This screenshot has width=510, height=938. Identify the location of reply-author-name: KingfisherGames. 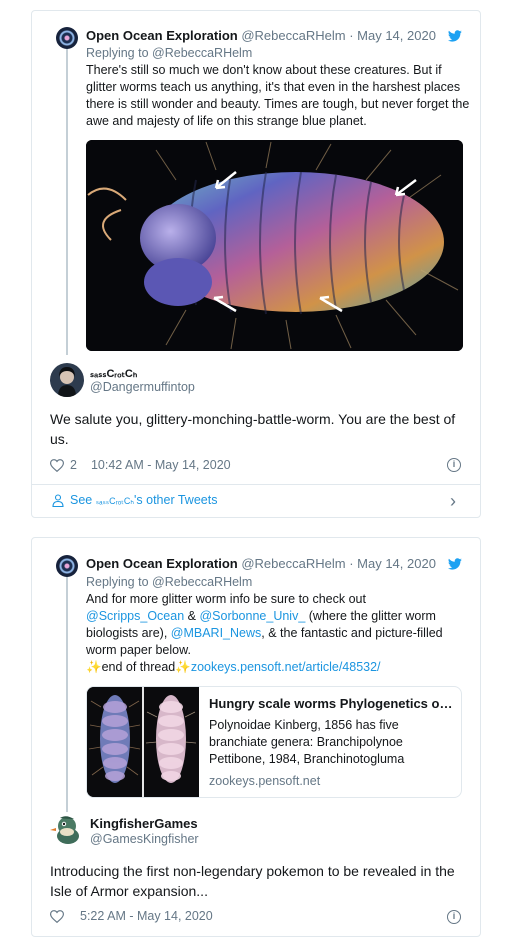
(144, 823).